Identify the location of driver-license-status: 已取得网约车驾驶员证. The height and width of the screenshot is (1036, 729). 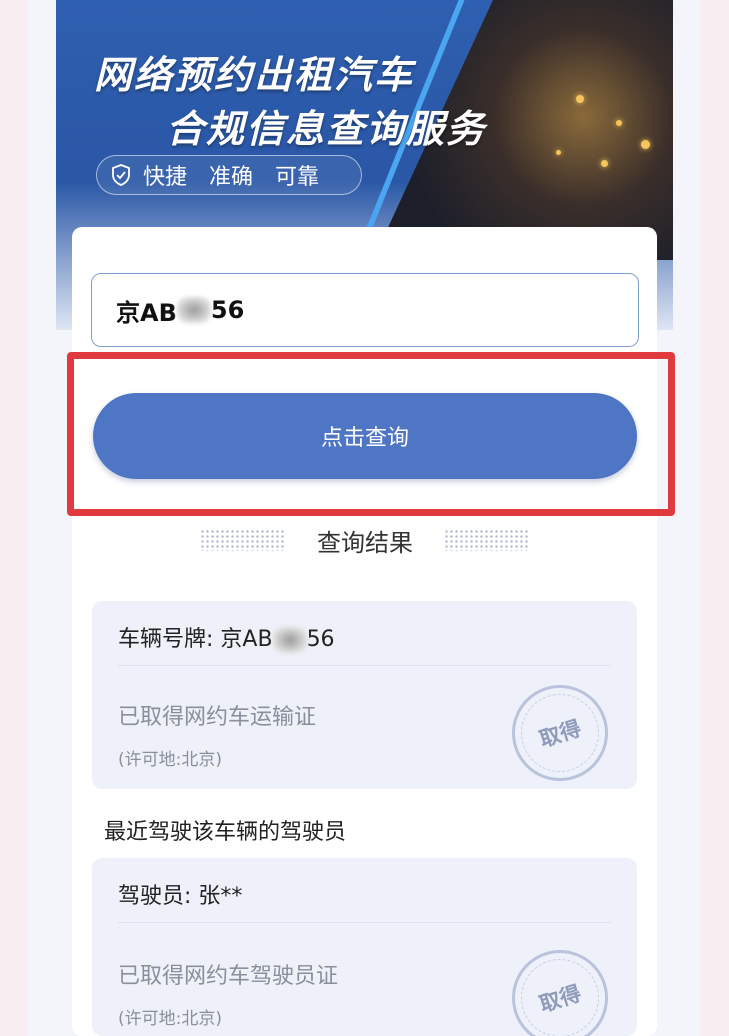
(228, 976).